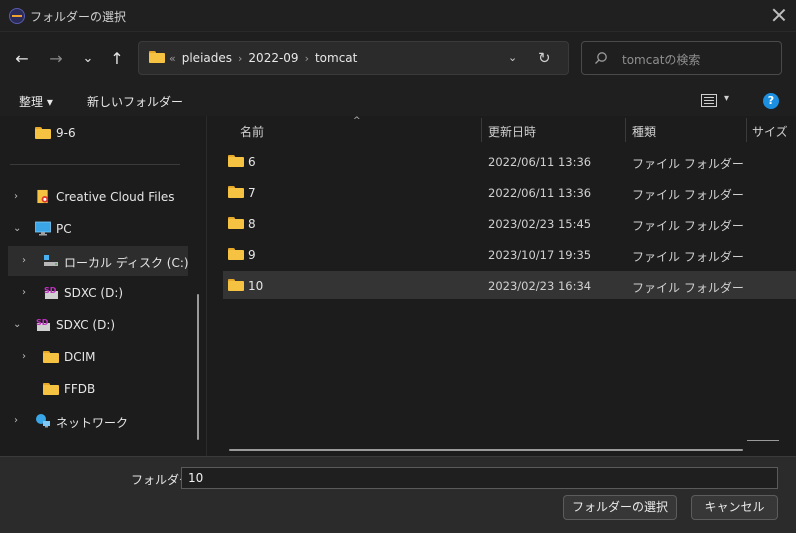 The width and height of the screenshot is (796, 533). Describe the element at coordinates (686, 130) in the screenshot. I see `column-header-type: 種類` at that location.